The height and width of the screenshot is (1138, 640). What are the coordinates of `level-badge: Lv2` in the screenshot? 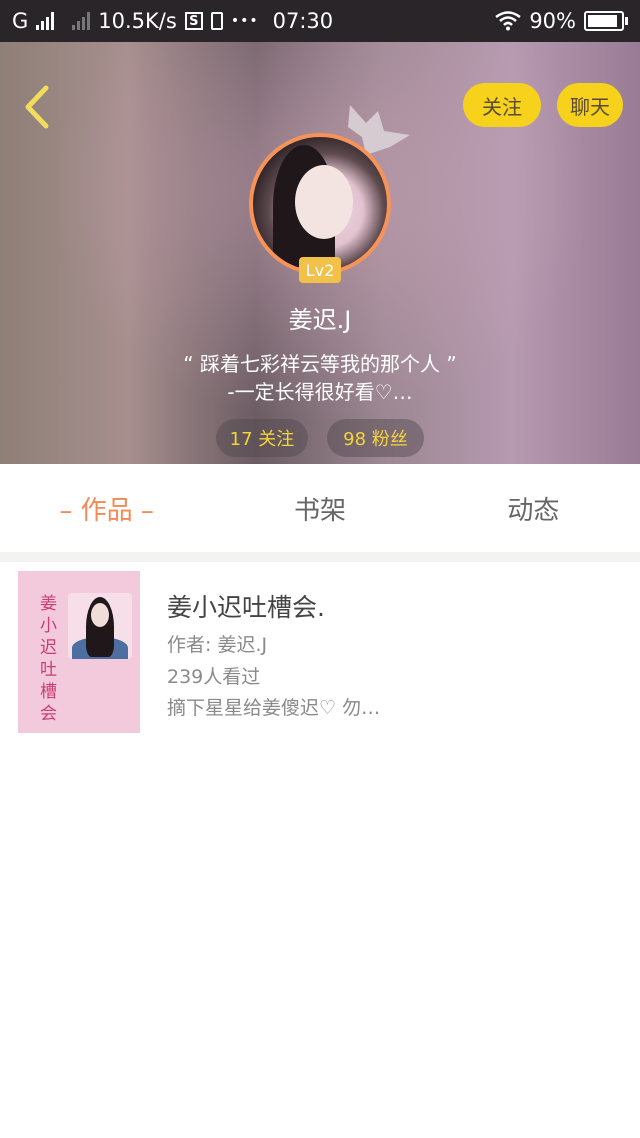 It's located at (320, 270).